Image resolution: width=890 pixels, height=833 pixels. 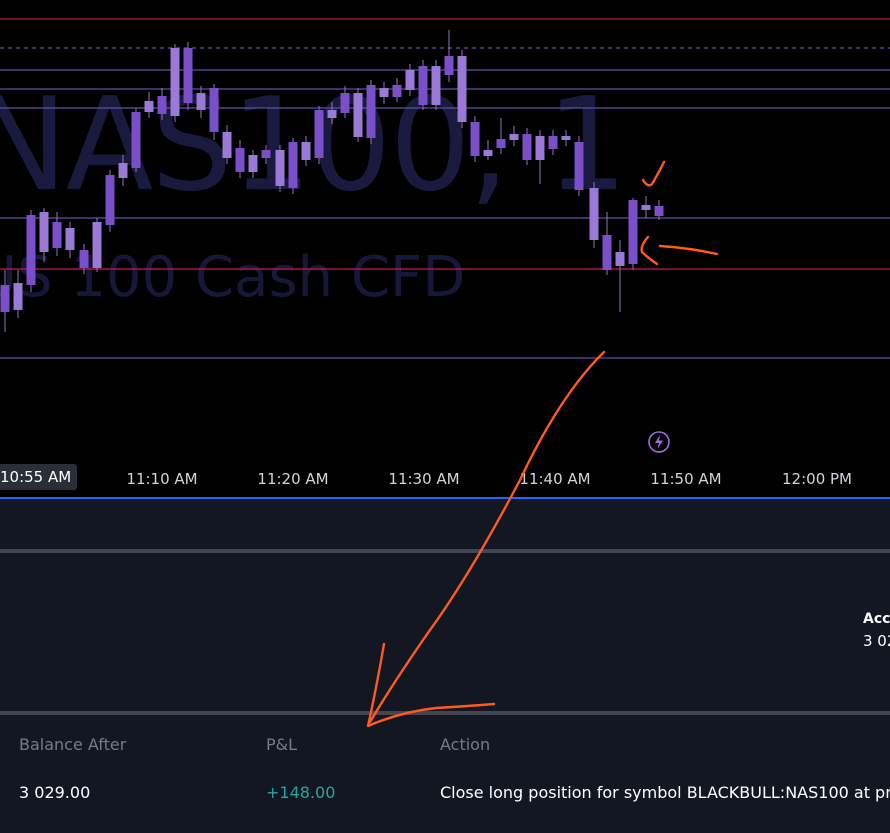 I want to click on time-tick: 11:40 AM, so click(x=555, y=479).